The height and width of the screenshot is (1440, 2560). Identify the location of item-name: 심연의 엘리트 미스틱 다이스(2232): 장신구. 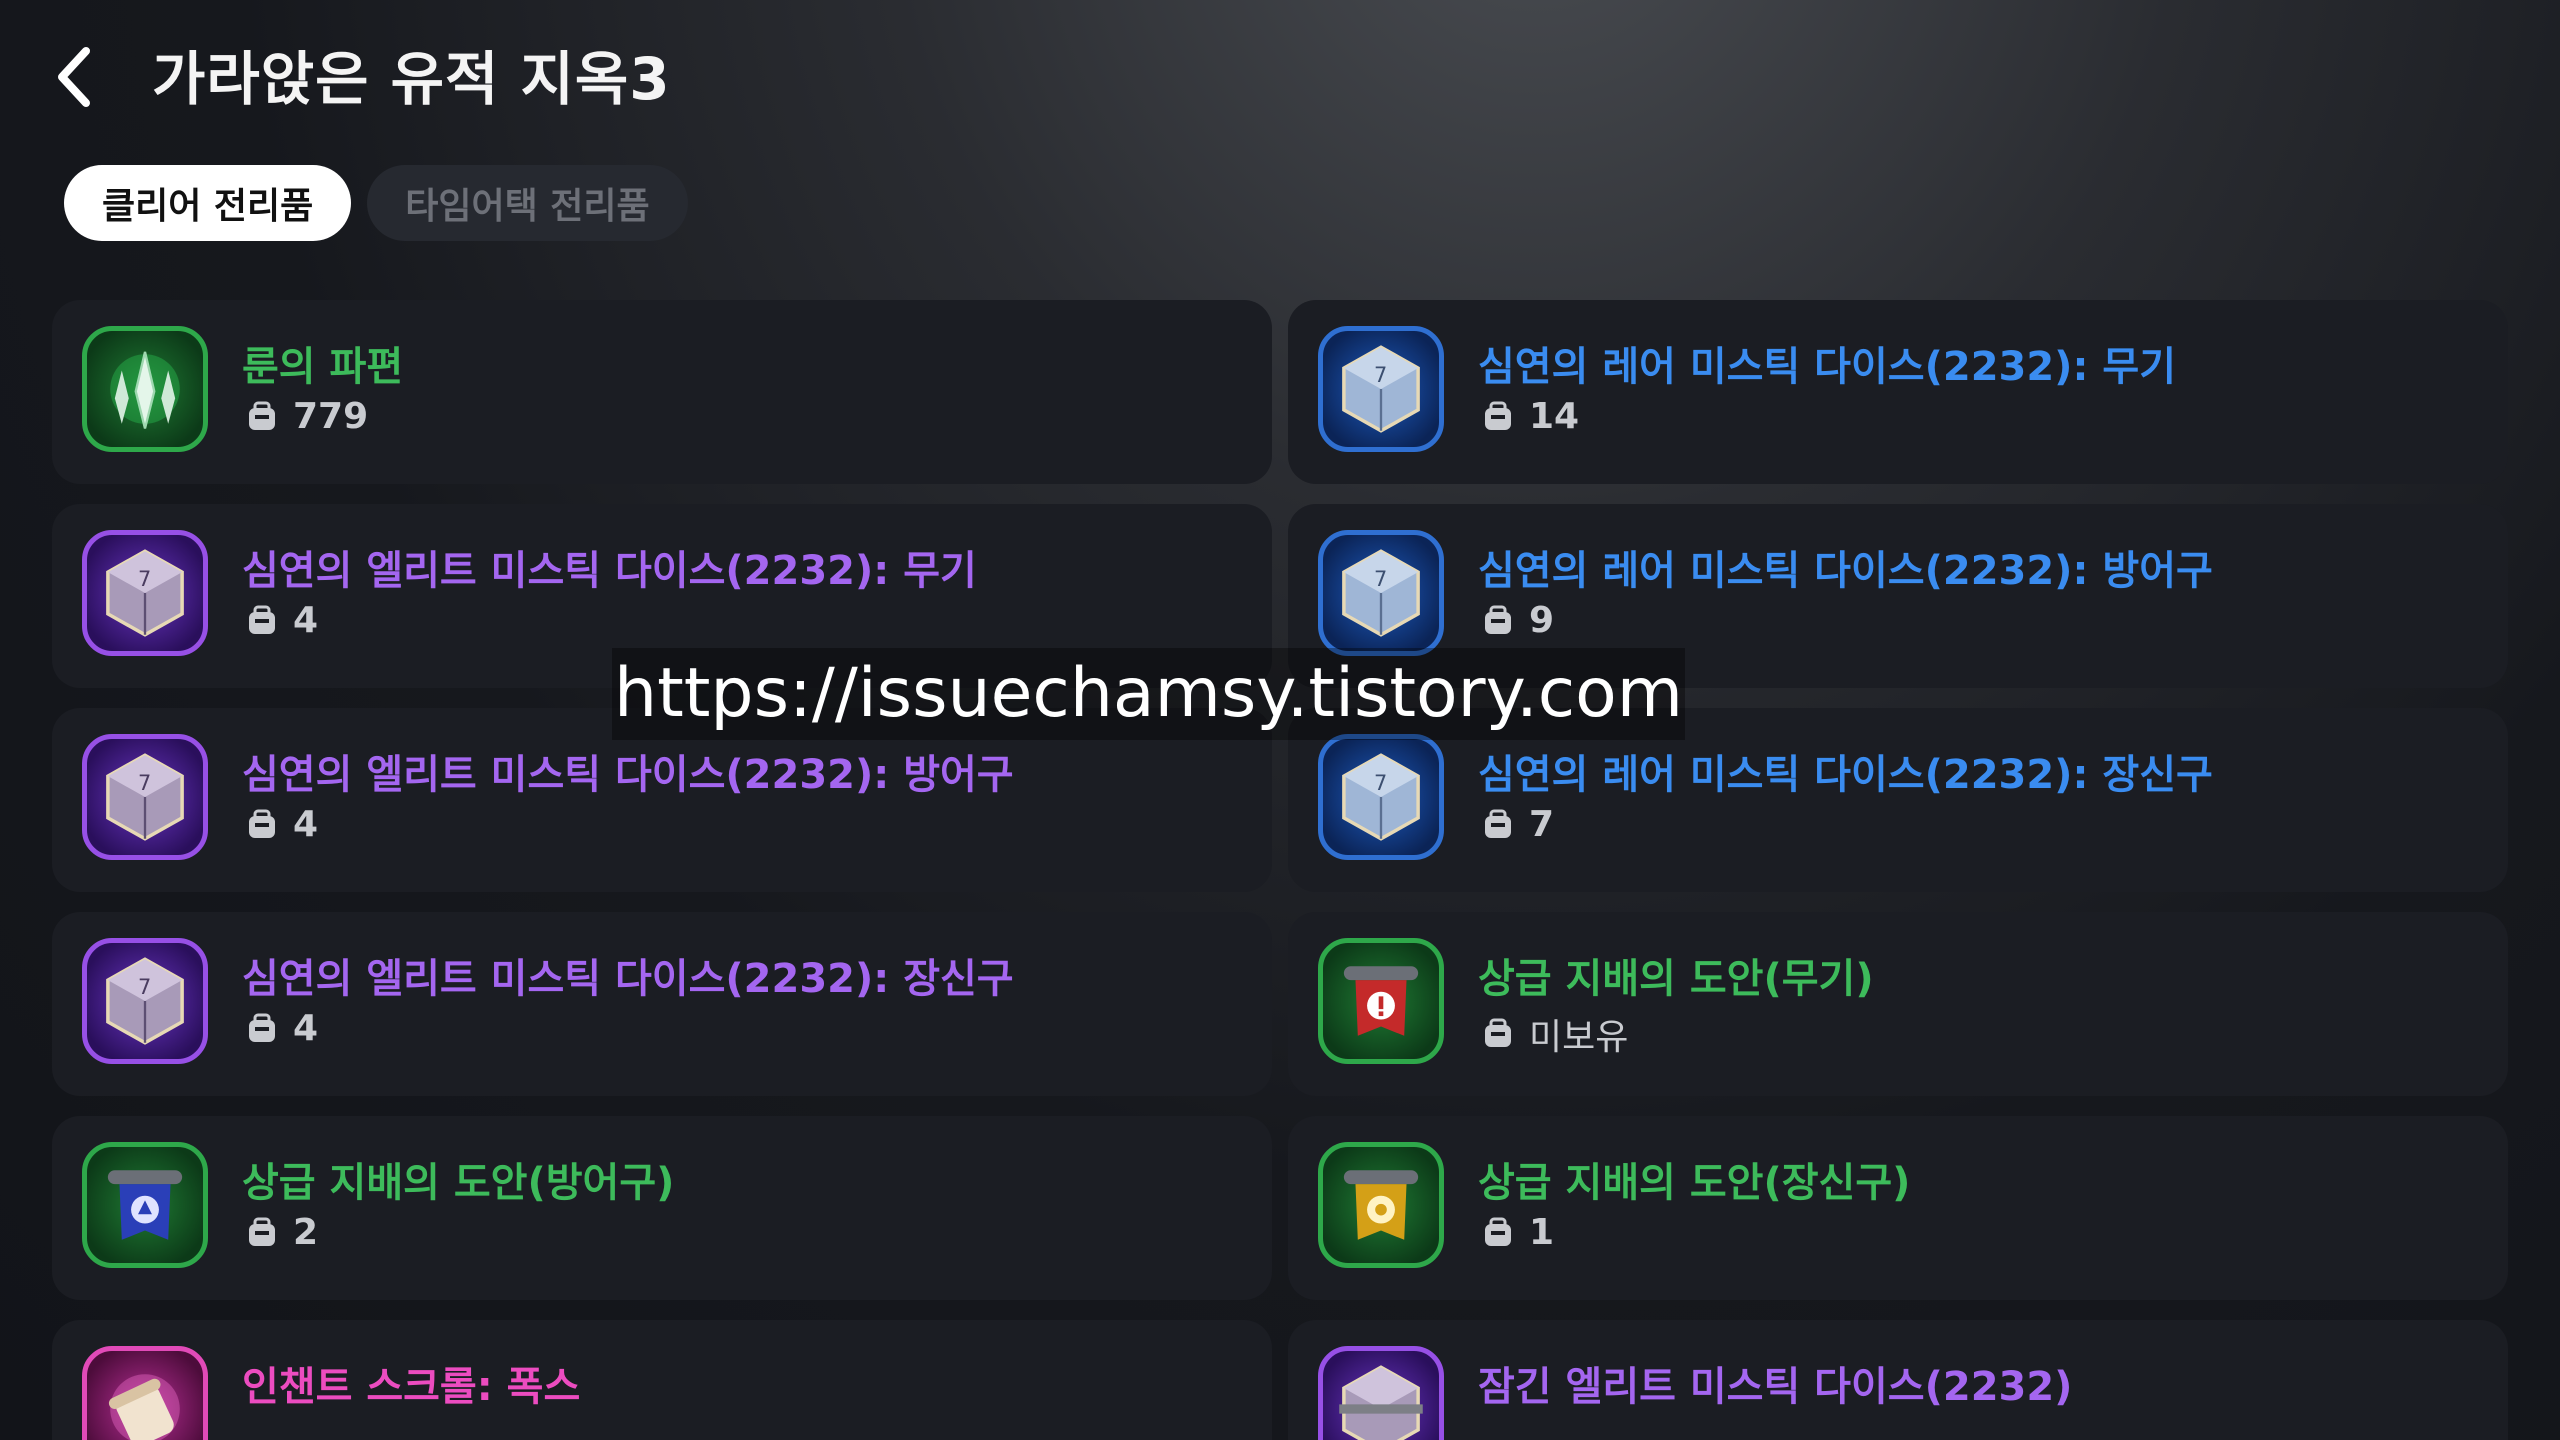
(628, 979).